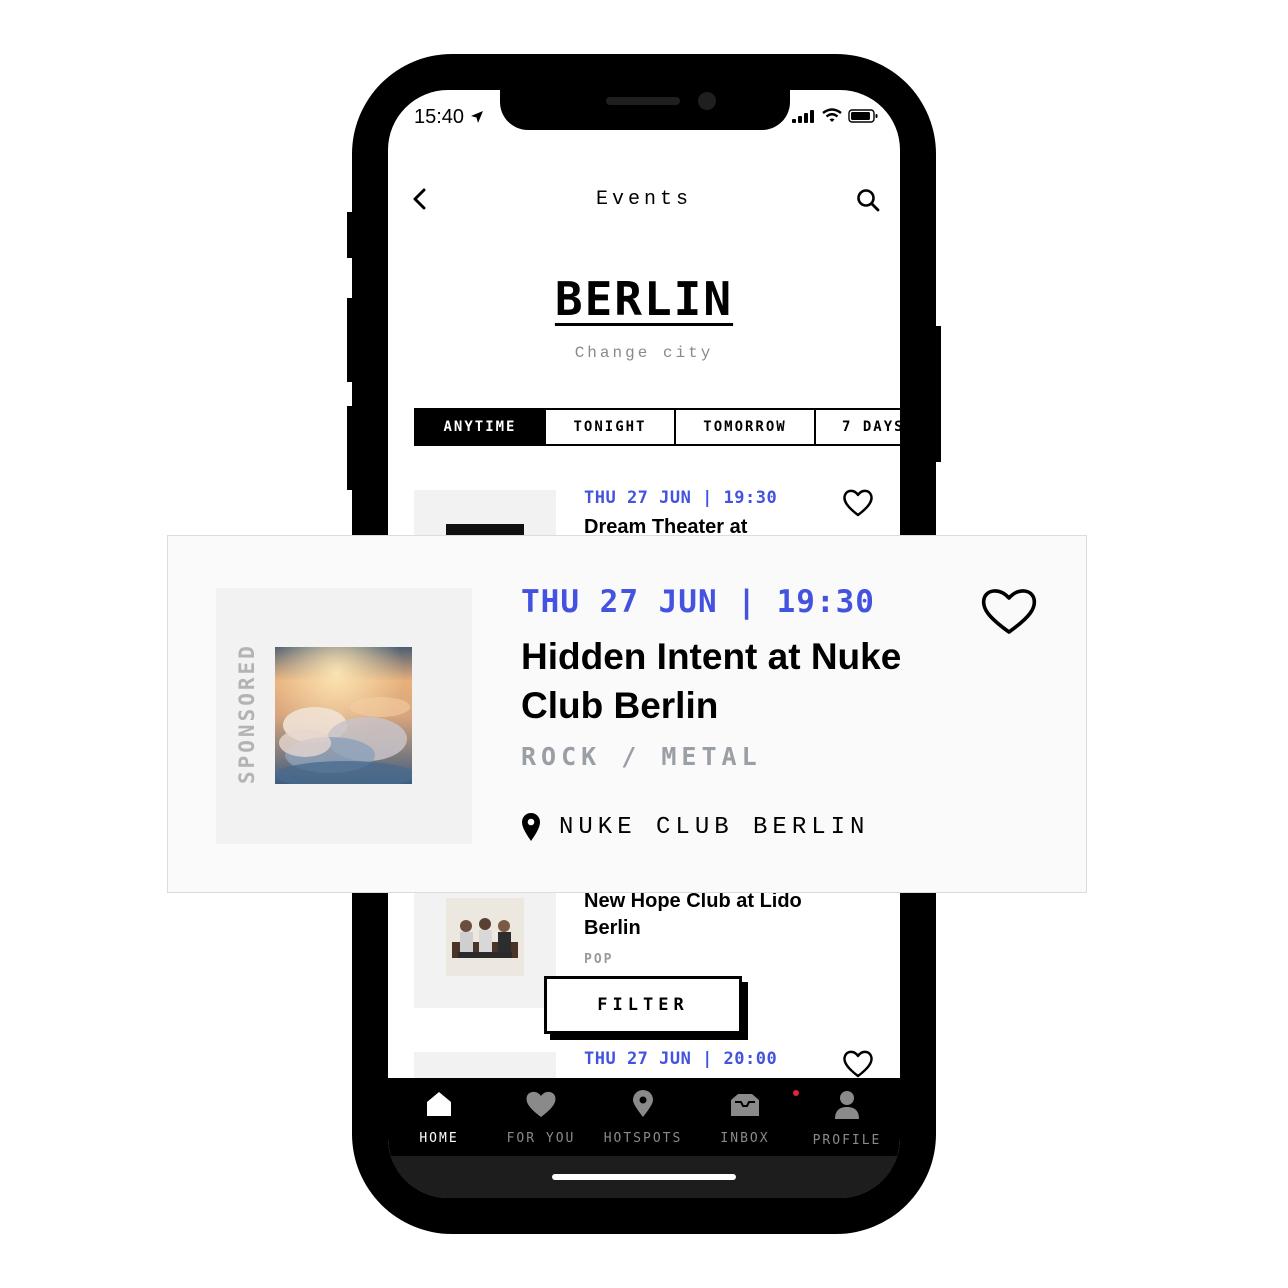 The width and height of the screenshot is (1288, 1288). I want to click on city-name: BERLIN, so click(644, 299).